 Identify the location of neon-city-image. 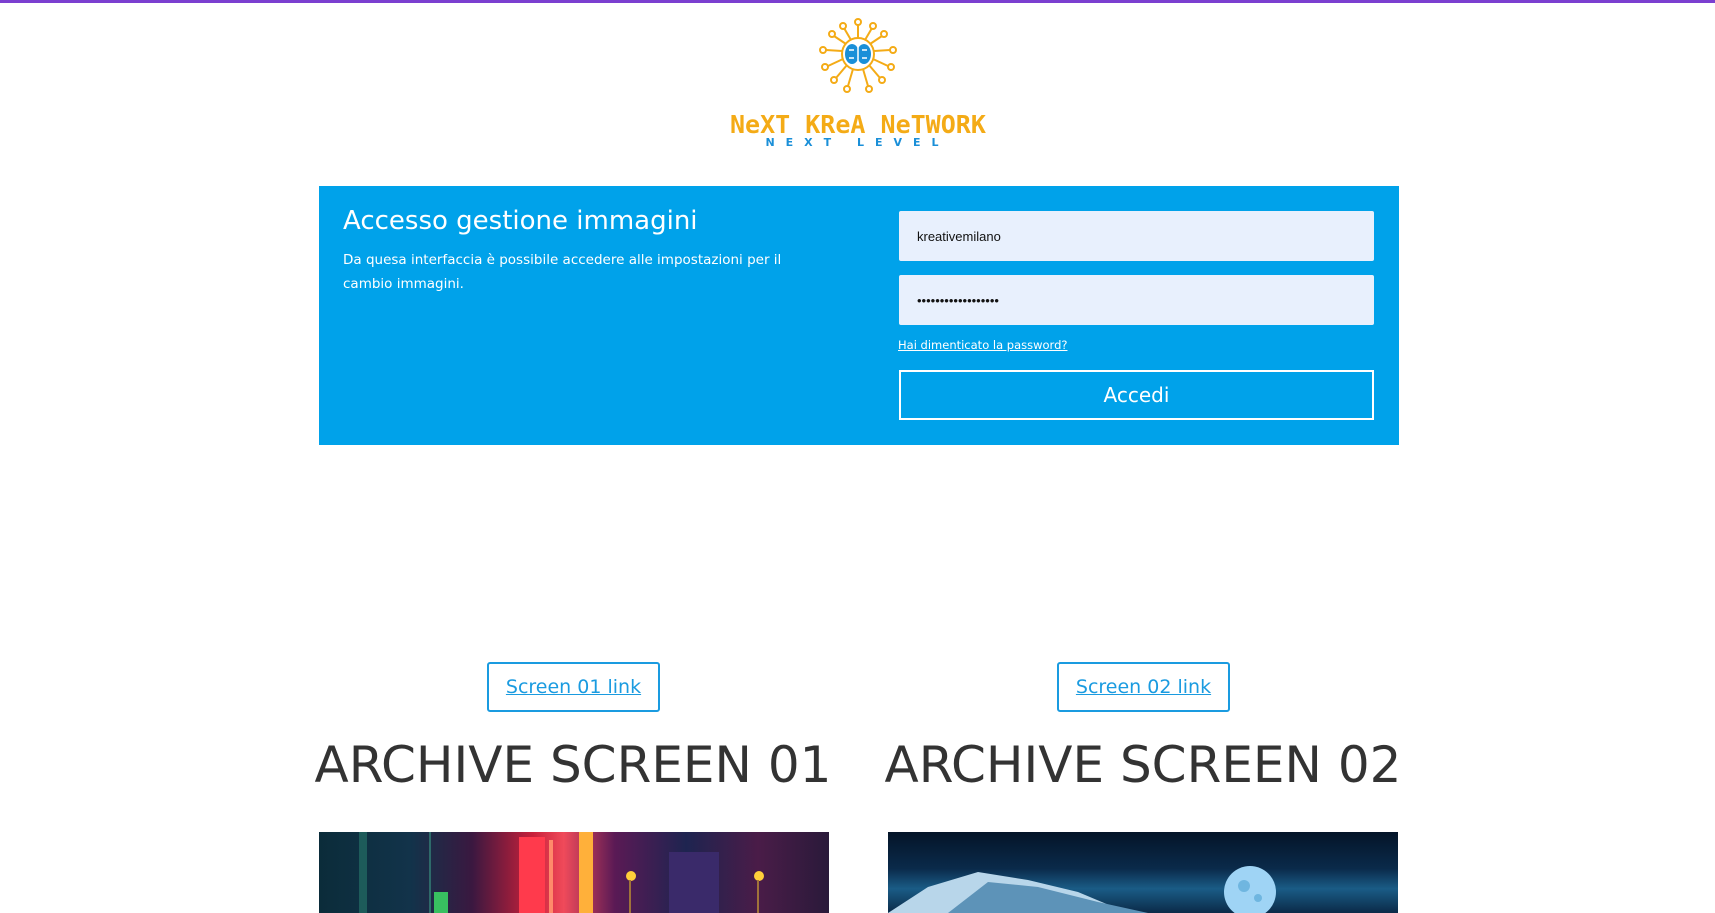
(574, 872).